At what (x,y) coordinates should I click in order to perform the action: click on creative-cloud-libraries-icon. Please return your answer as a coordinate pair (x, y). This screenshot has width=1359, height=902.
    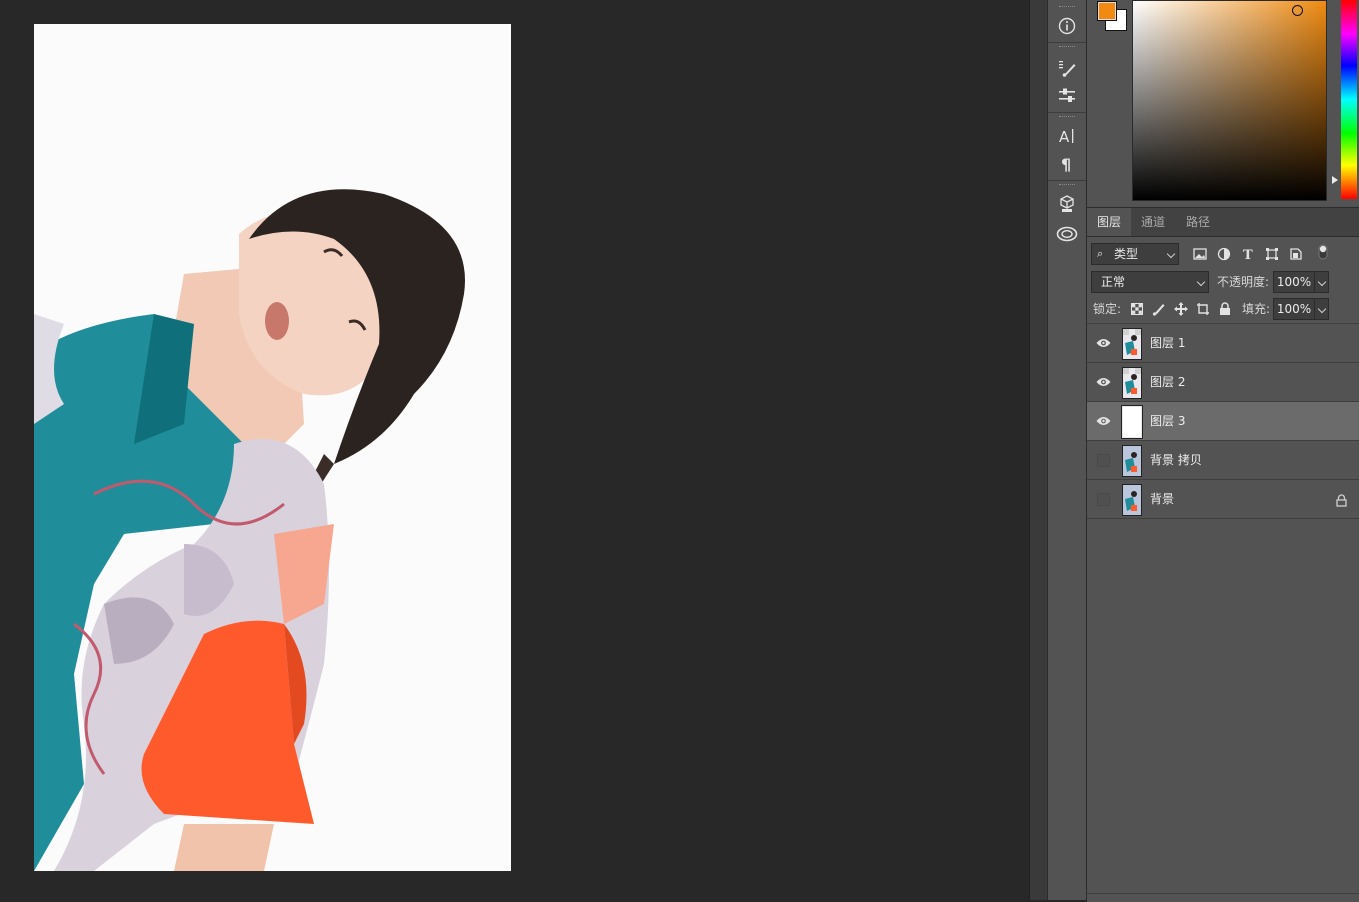
    Looking at the image, I should click on (1067, 234).